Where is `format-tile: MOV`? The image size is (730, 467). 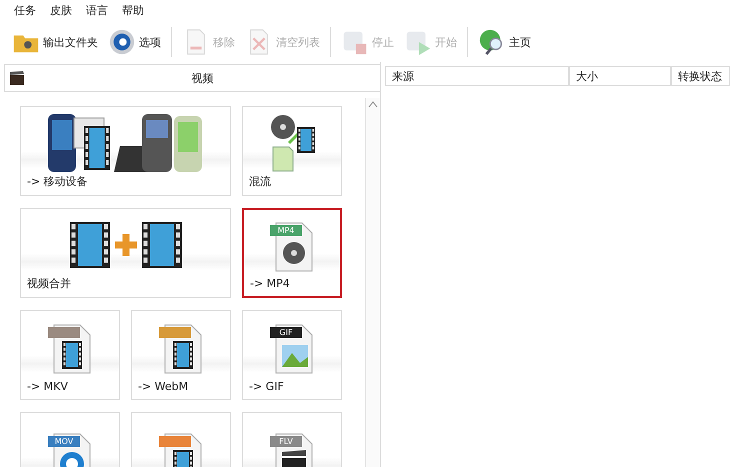 format-tile: MOV is located at coordinates (70, 439).